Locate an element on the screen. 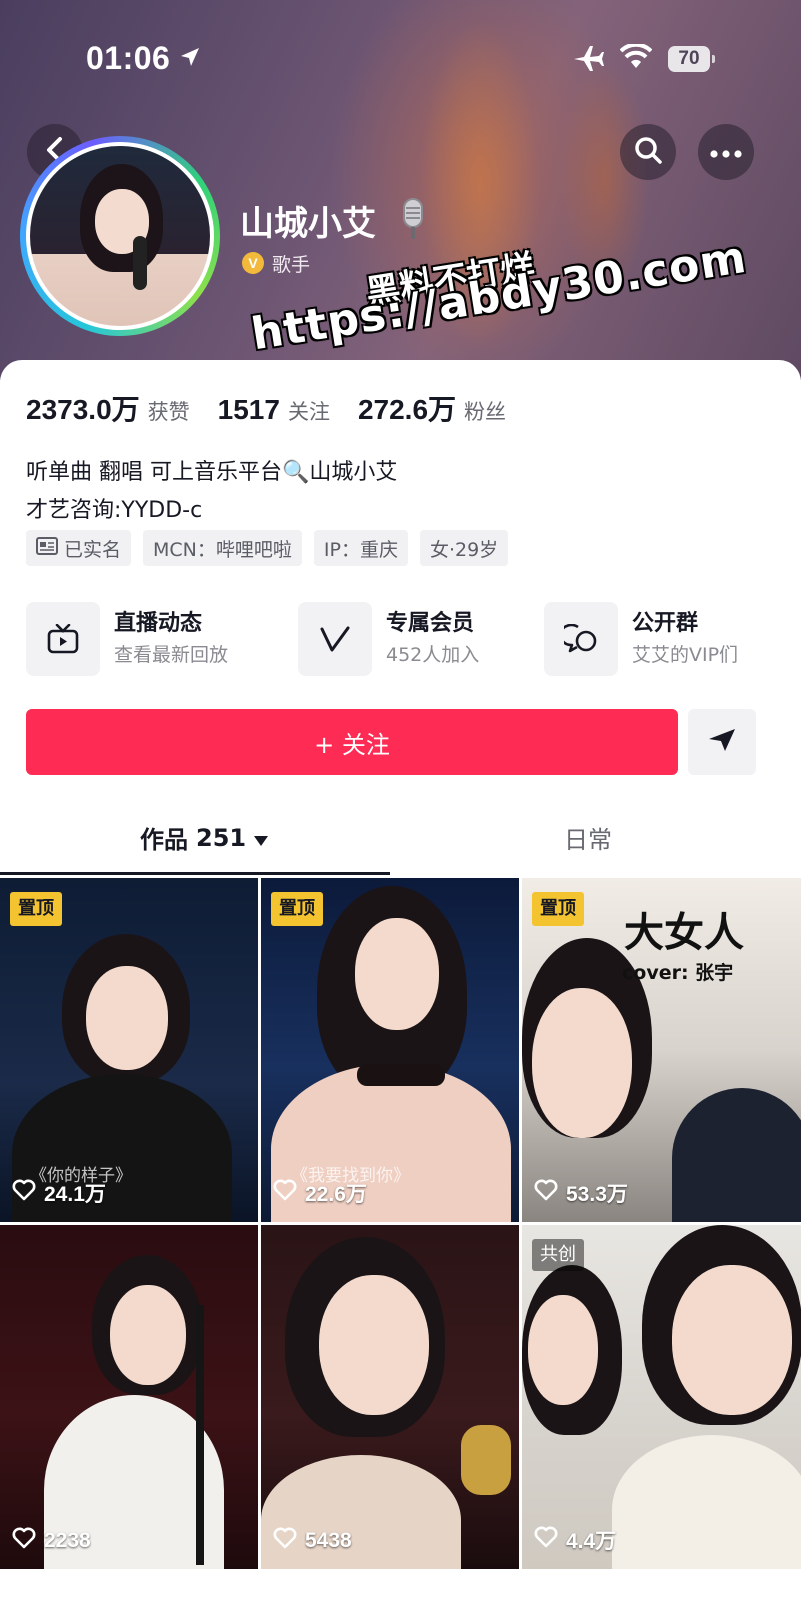 The width and height of the screenshot is (801, 1609). followers-count: 272.6万 is located at coordinates (407, 408).